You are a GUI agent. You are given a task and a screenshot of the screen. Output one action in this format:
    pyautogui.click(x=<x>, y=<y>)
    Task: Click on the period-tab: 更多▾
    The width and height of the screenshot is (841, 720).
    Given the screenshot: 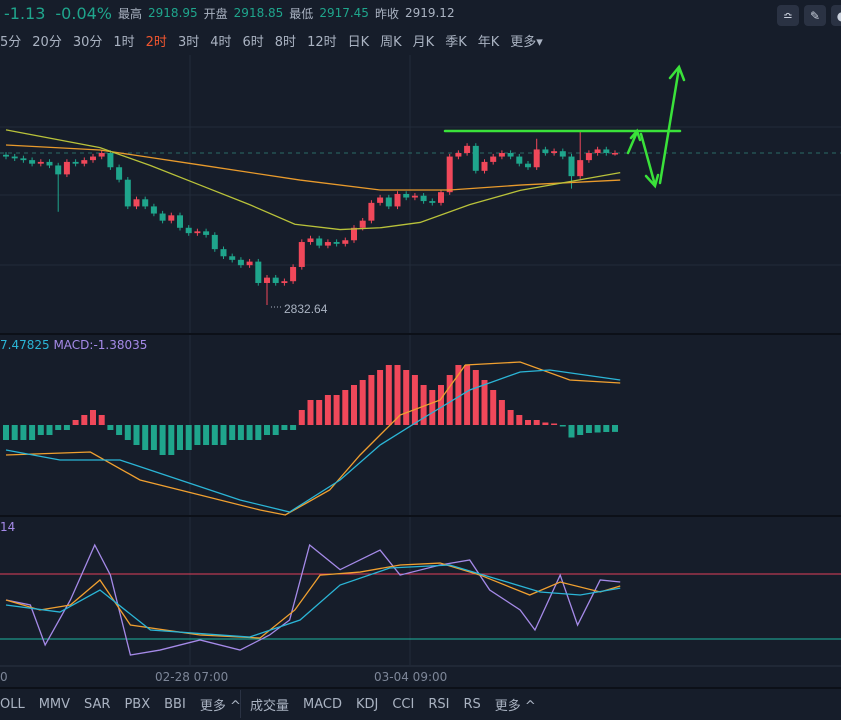 What is the action you would take?
    pyautogui.click(x=526, y=40)
    